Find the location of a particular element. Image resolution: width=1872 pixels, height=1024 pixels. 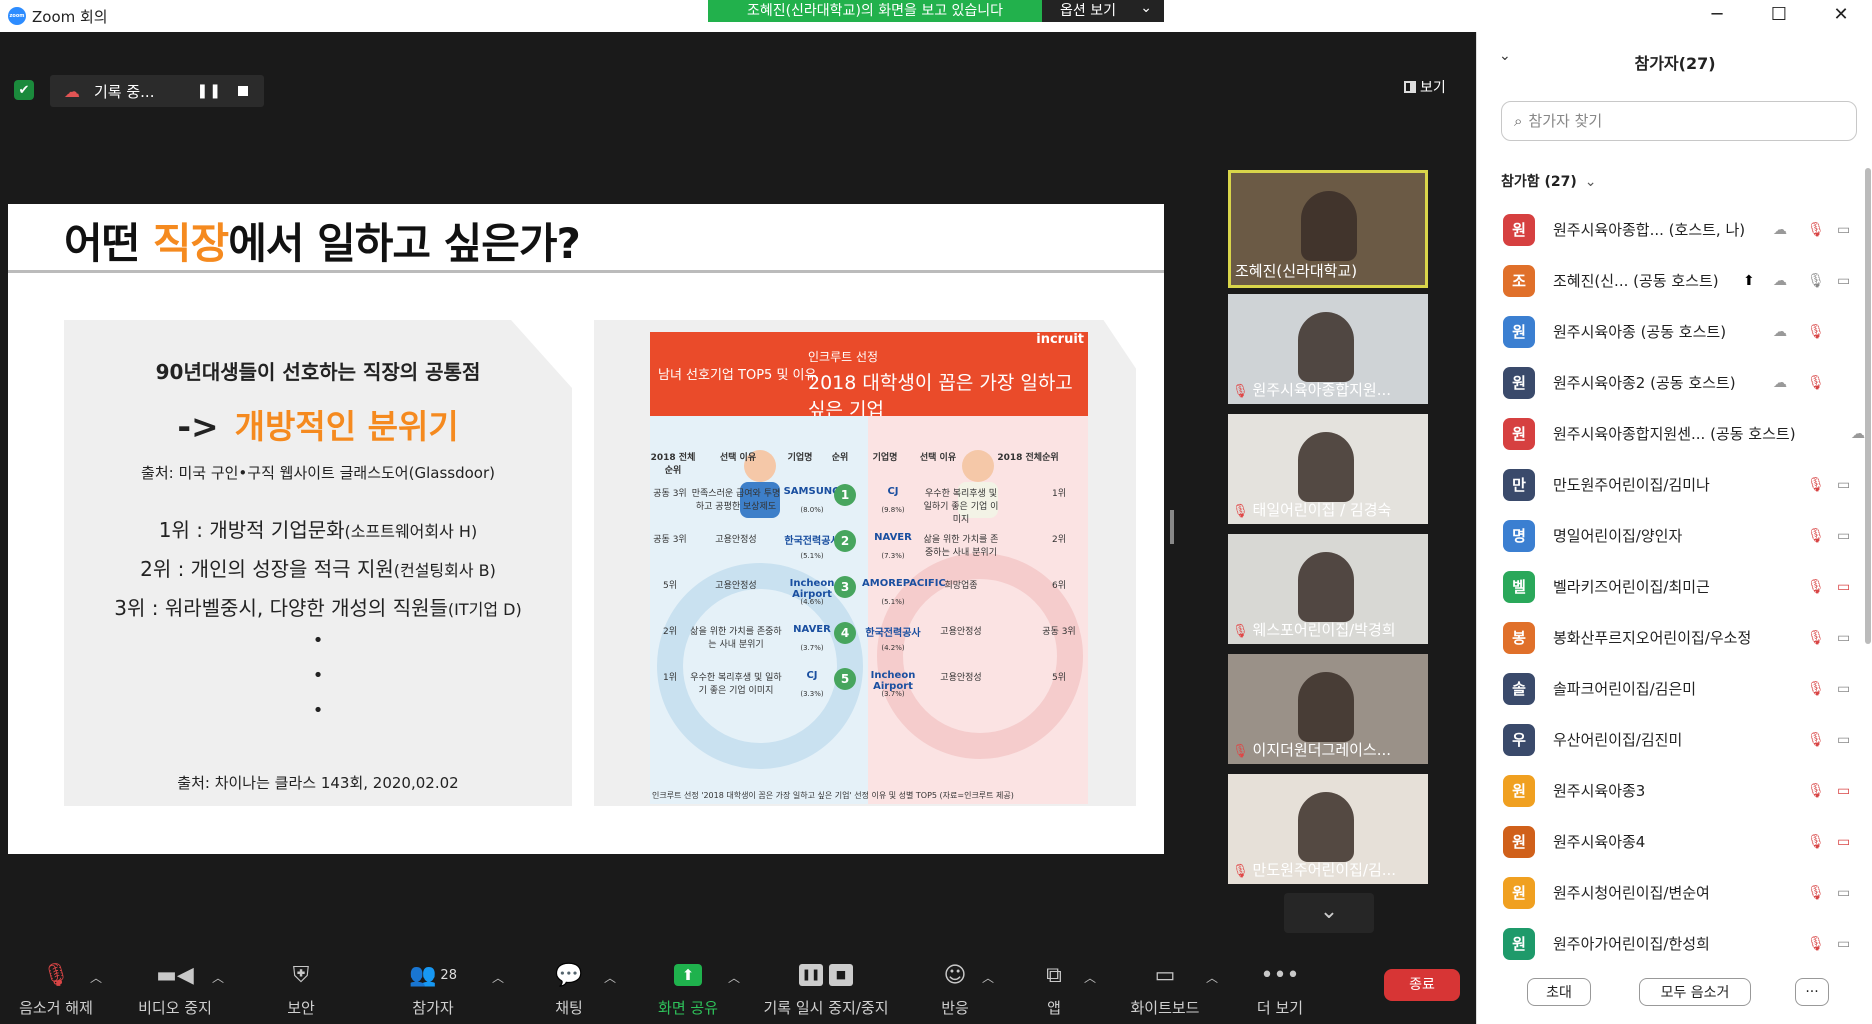

info-right-pct: (3.7%) is located at coordinates (893, 694).